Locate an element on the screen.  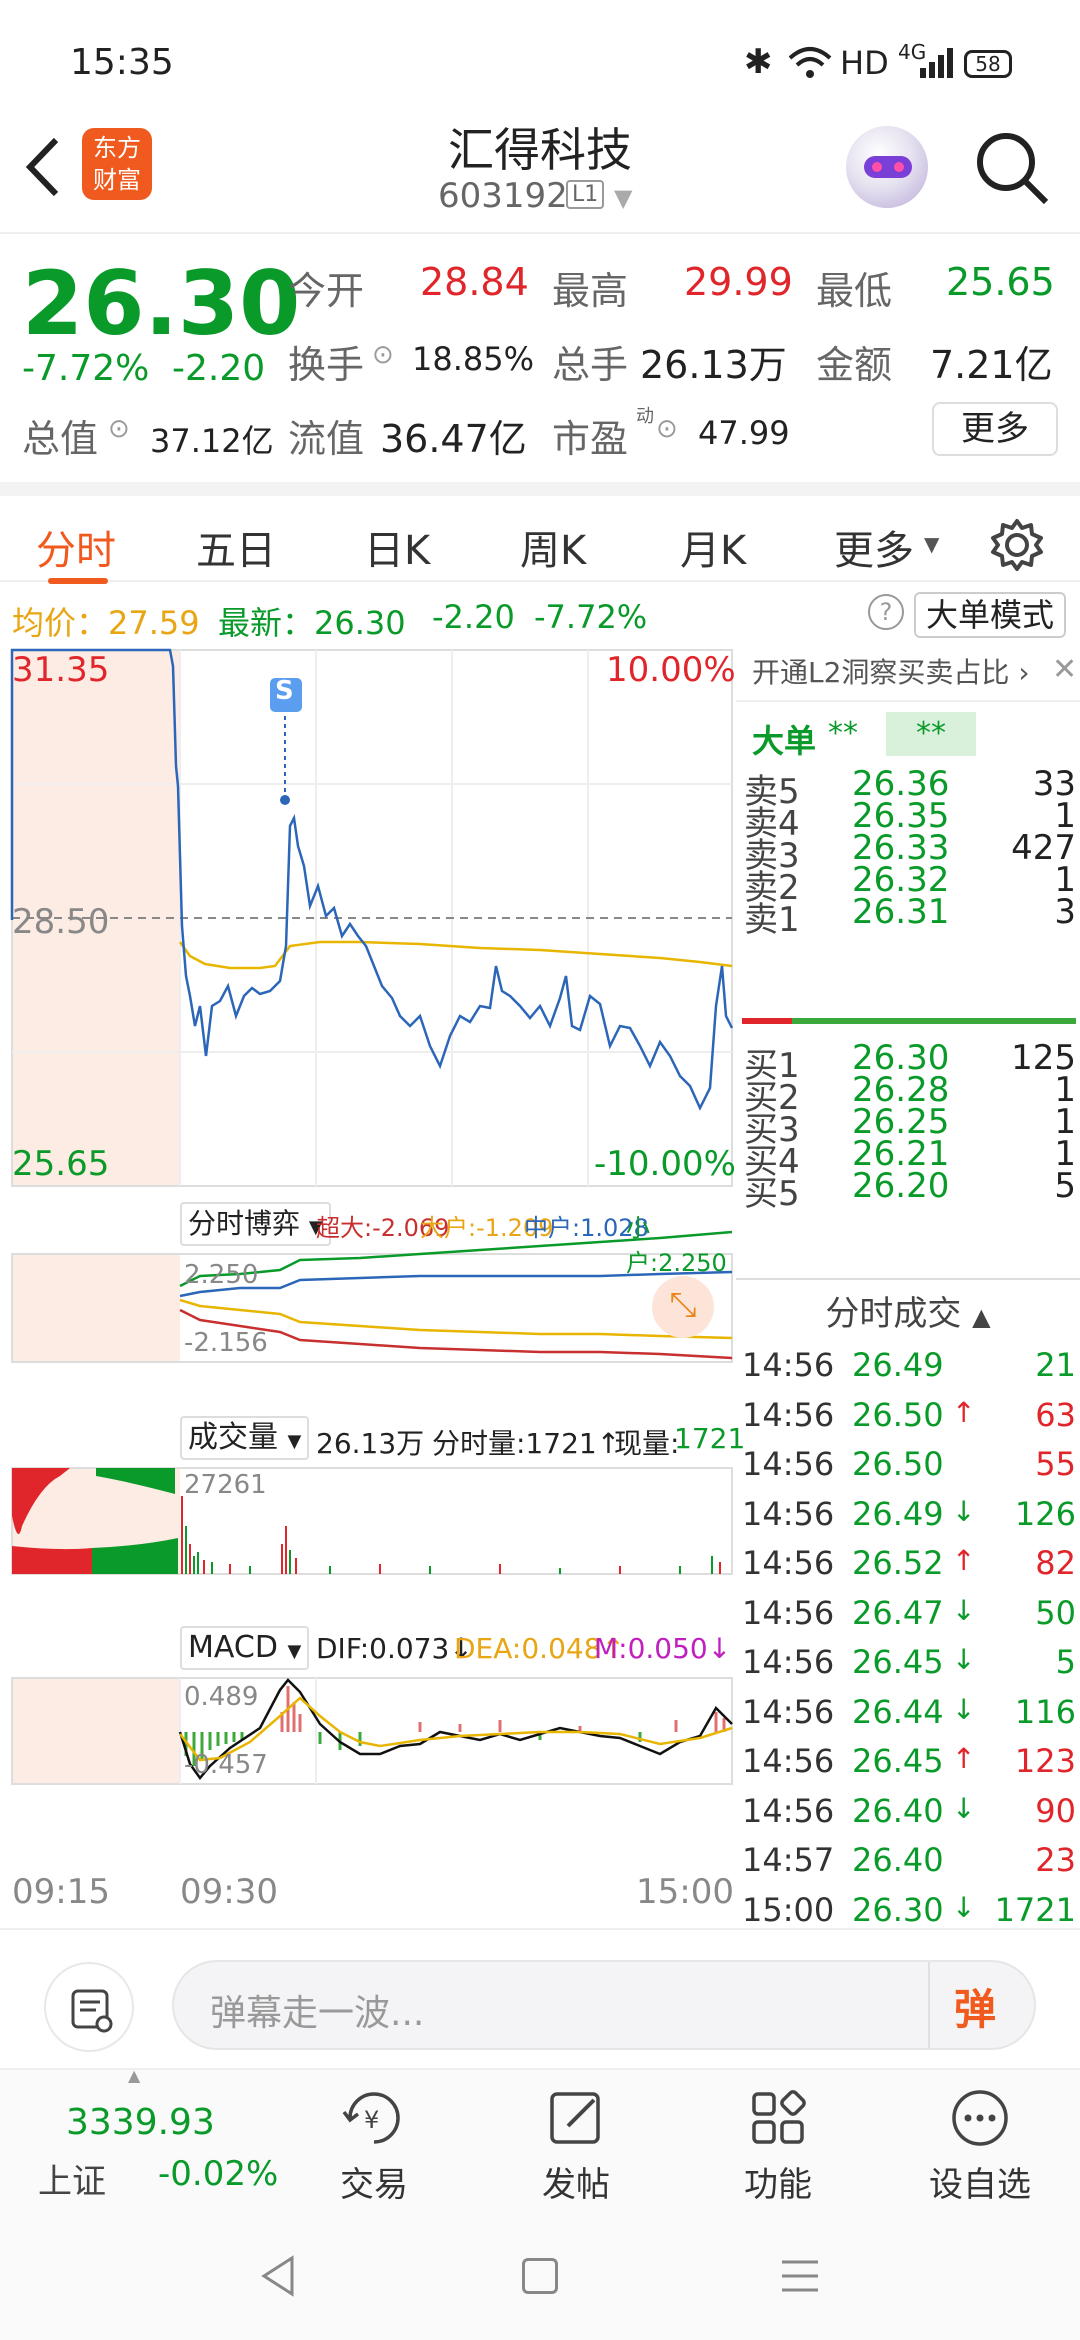
battery-icon: 58 is located at coordinates (988, 64).